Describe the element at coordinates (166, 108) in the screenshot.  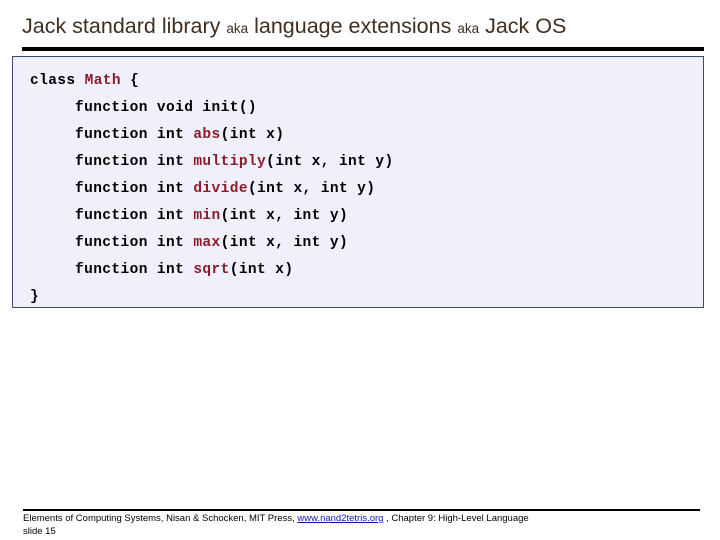
I see `code-keyword-text: function void init()` at that location.